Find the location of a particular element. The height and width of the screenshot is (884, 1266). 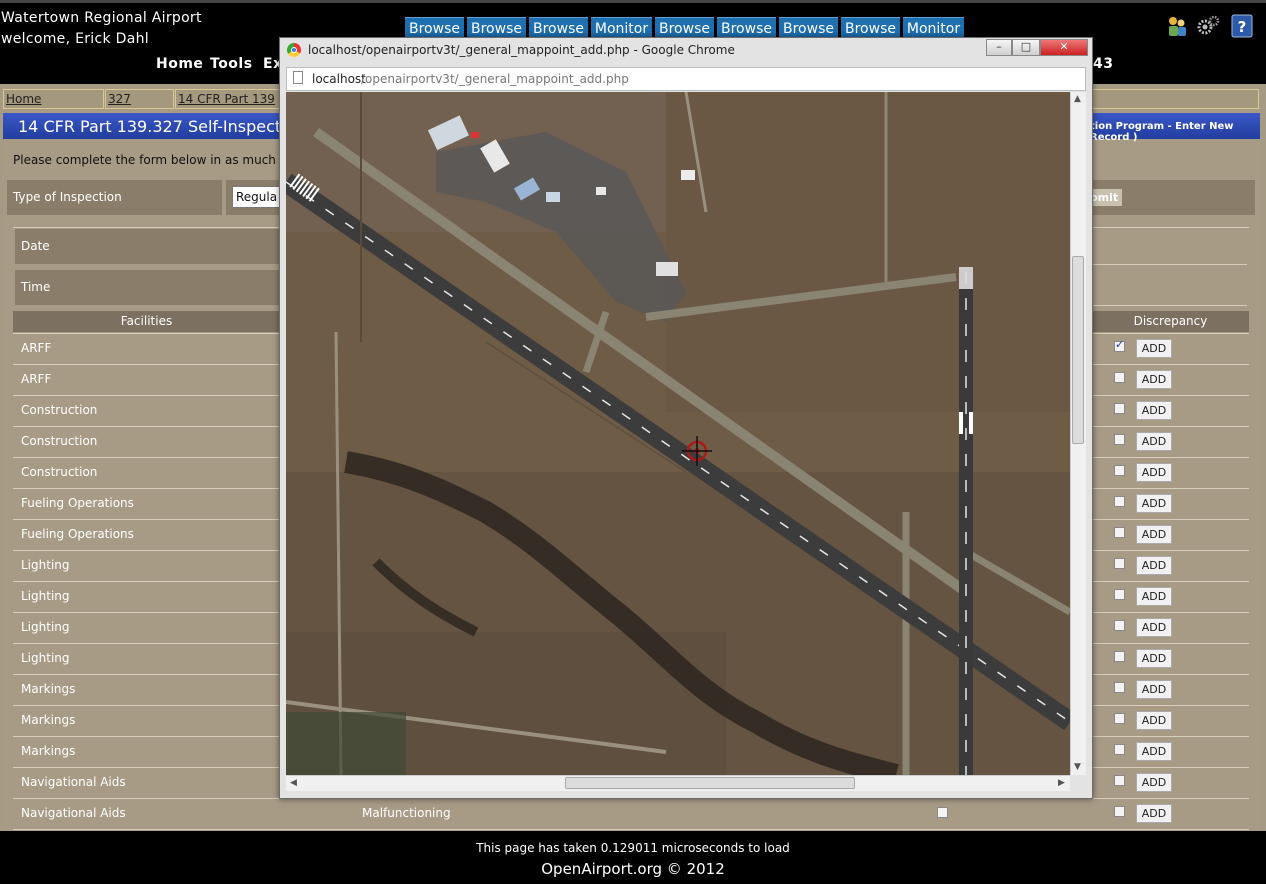

discrepancy-header: Discrepancy is located at coordinates (1170, 321).